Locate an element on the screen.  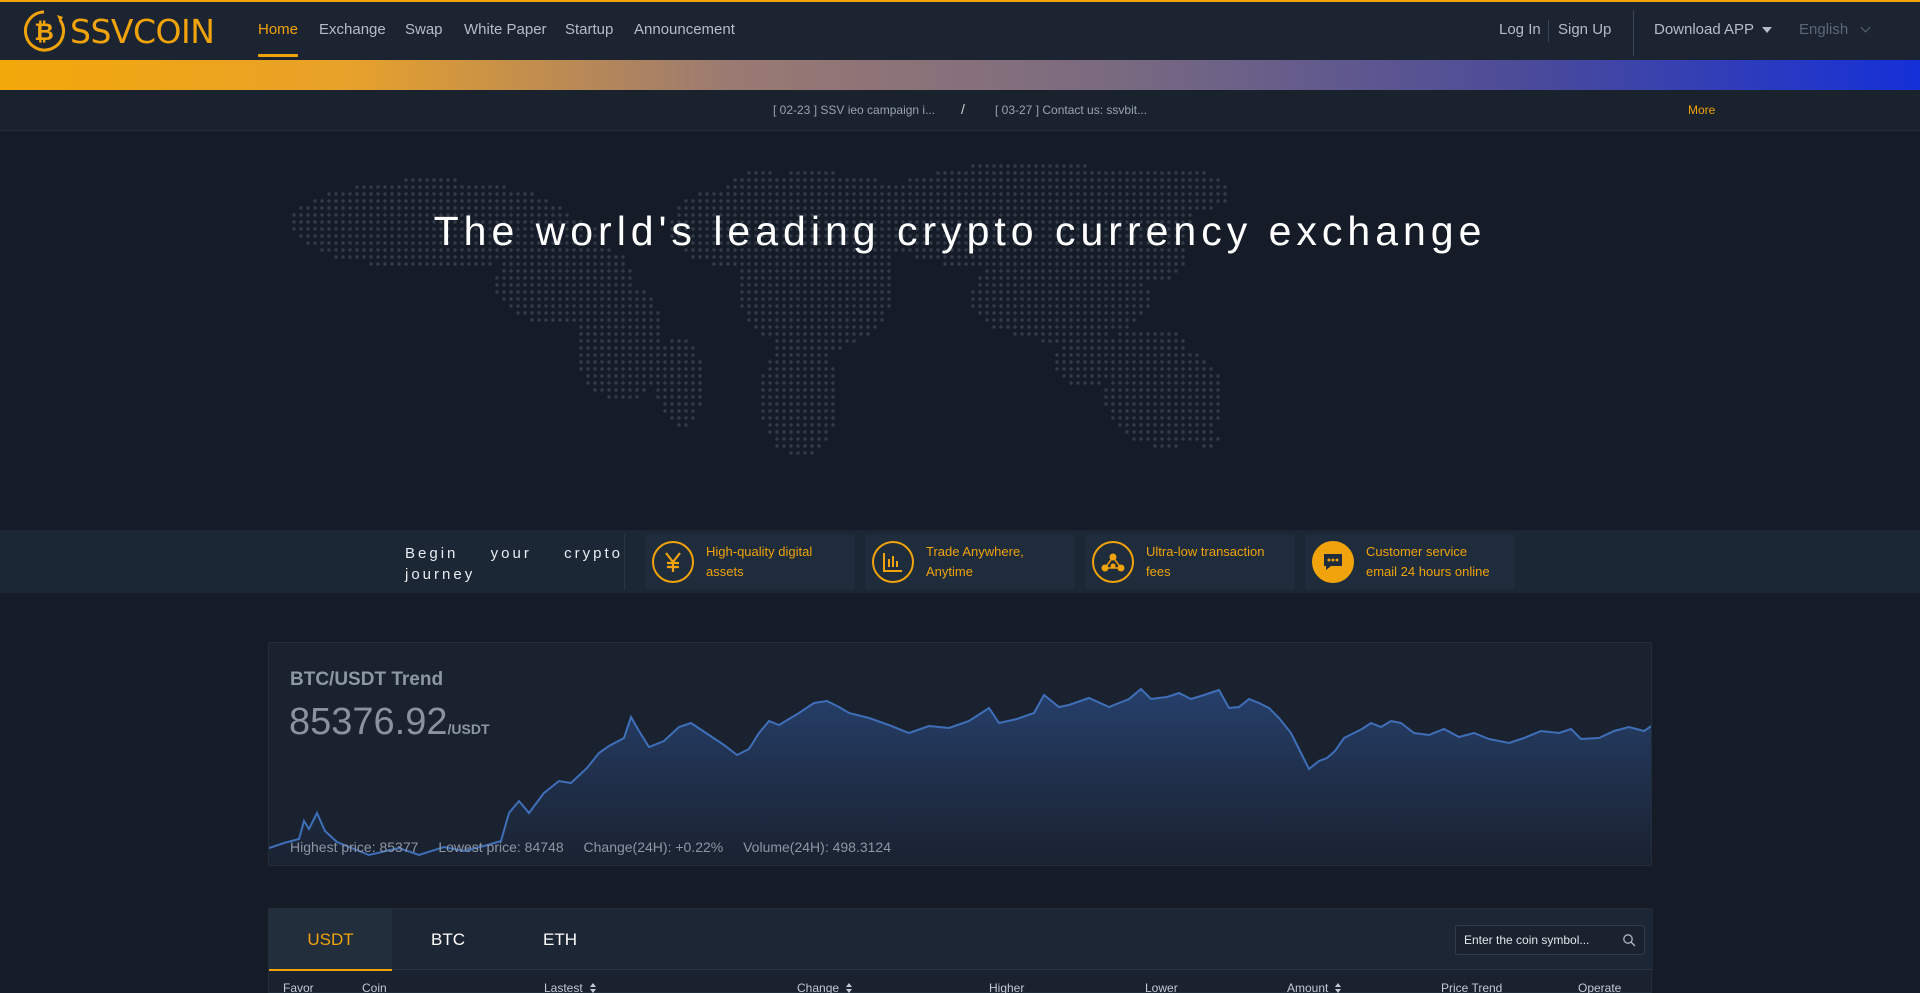
col-amount: Amount is located at coordinates (1314, 987).